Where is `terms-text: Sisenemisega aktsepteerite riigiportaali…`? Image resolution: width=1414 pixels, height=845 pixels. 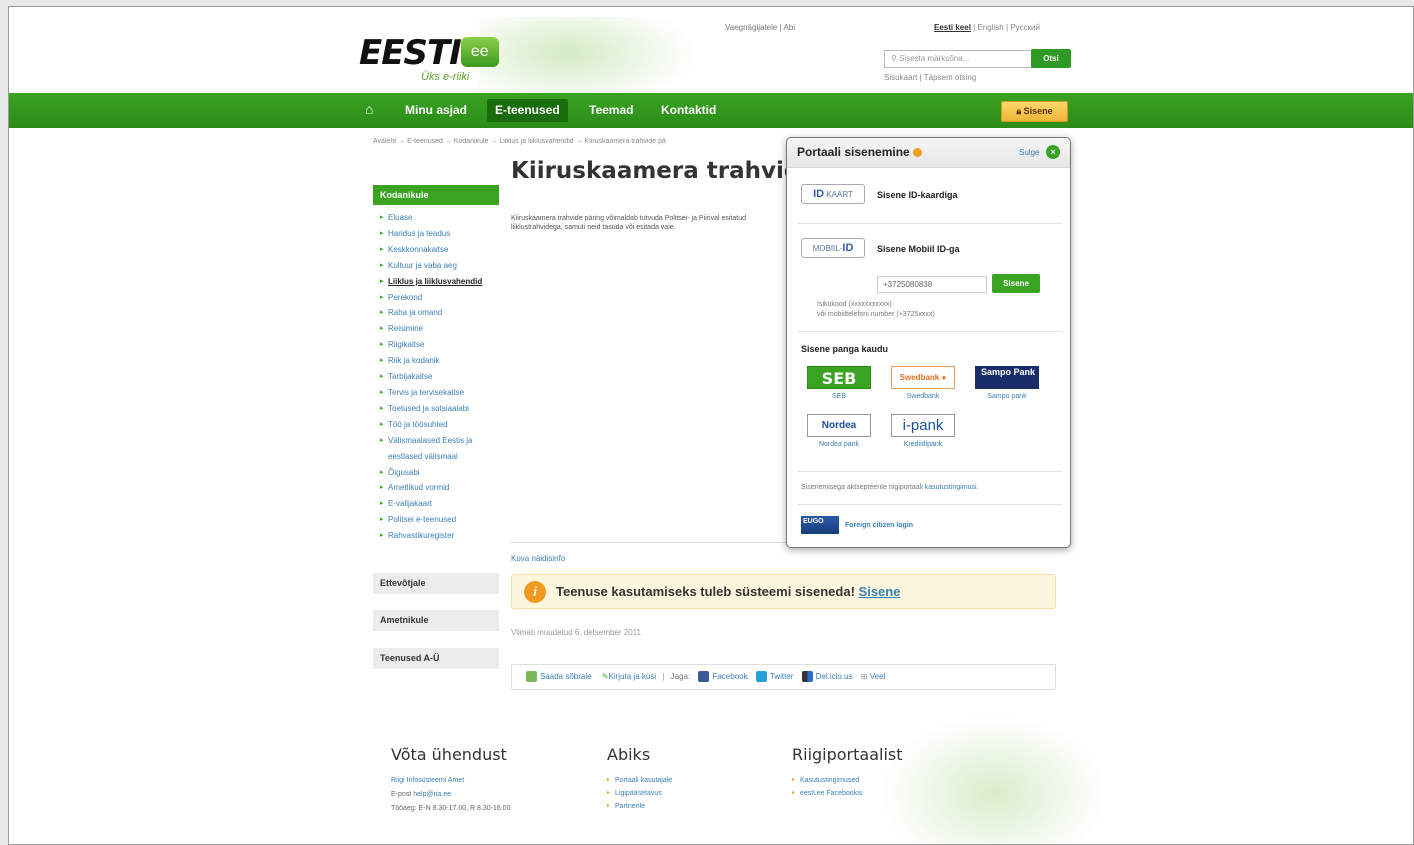
terms-text: Sisenemisega aktsepteerite riigiportaali… is located at coordinates (889, 487).